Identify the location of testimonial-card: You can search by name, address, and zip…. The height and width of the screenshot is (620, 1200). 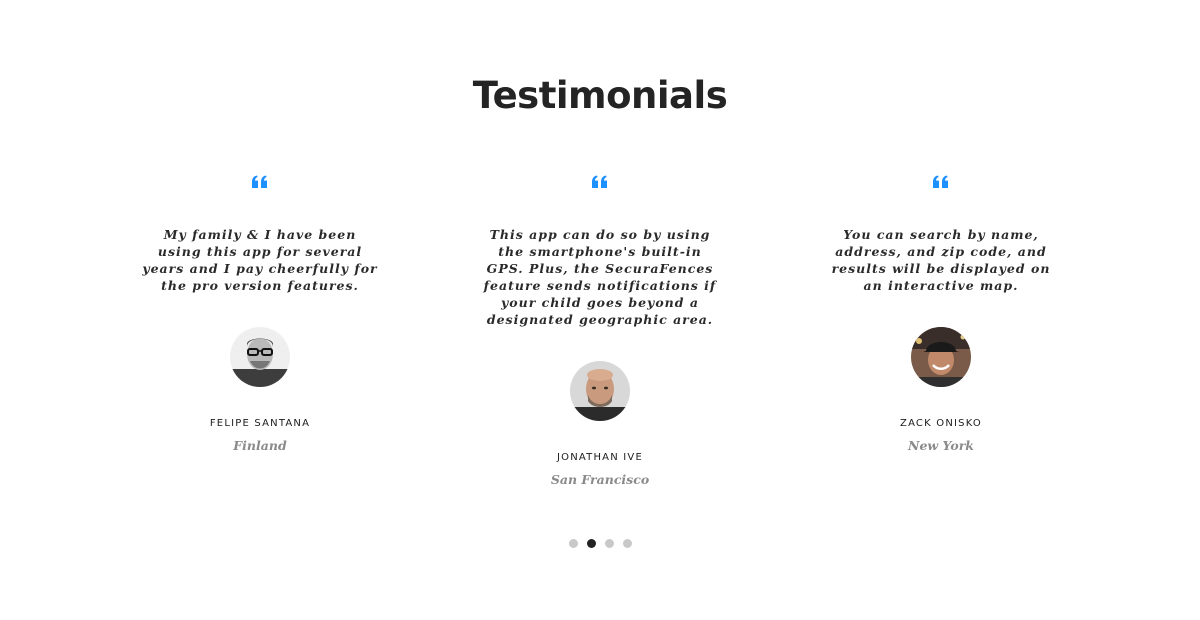
(941, 313).